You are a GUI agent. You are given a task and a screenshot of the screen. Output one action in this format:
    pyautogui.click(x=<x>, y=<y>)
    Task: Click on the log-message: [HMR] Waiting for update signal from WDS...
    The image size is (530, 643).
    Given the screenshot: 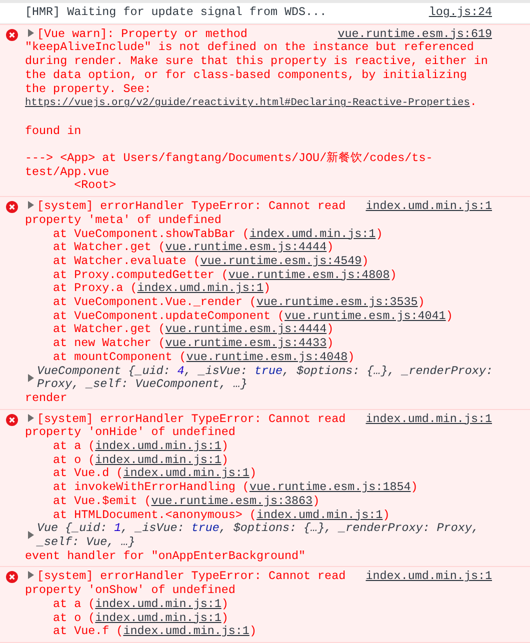 What is the action you would take?
    pyautogui.click(x=176, y=13)
    